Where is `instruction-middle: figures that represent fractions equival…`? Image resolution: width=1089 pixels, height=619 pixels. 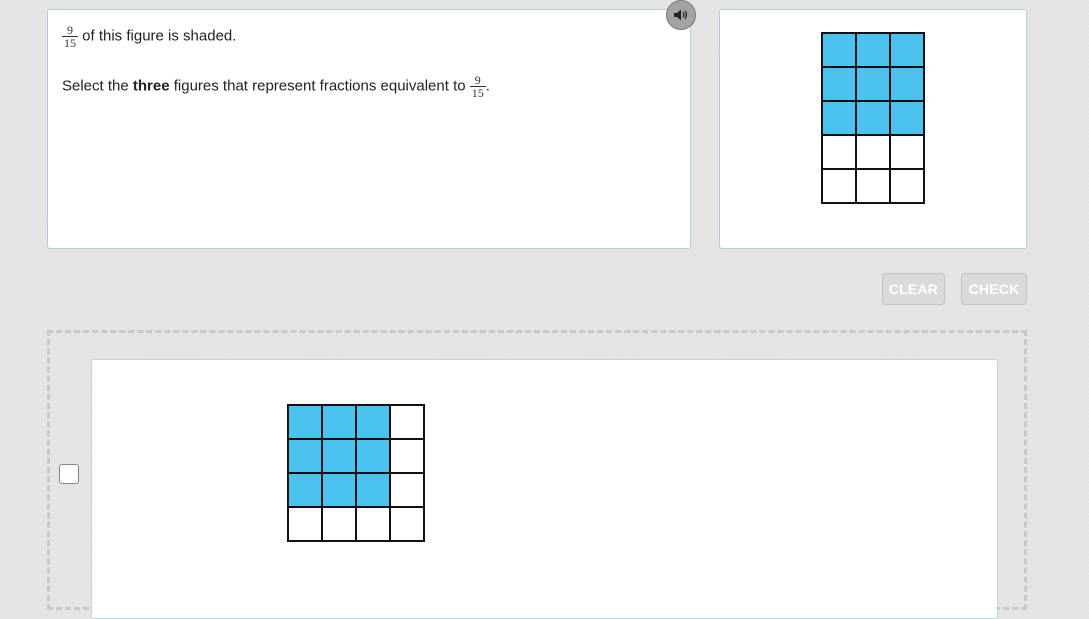
instruction-middle: figures that represent fractions equival… is located at coordinates (319, 86).